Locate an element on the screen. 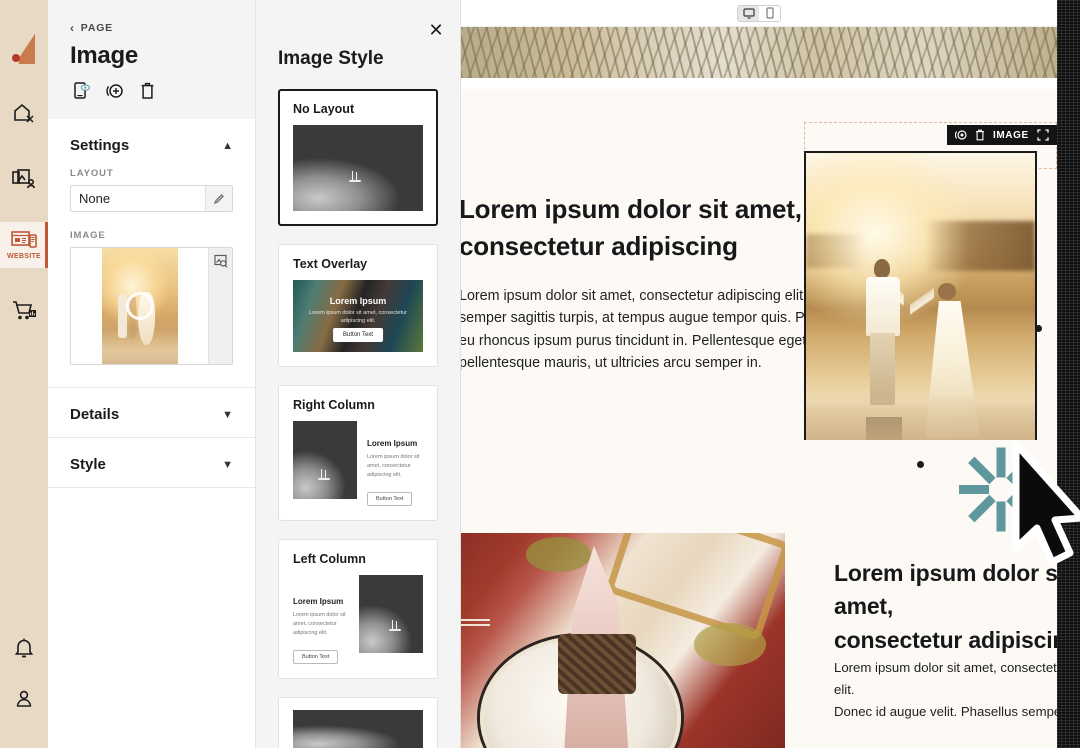 This screenshot has width=1080, height=748. table-setting-photo is located at coordinates (623, 640).